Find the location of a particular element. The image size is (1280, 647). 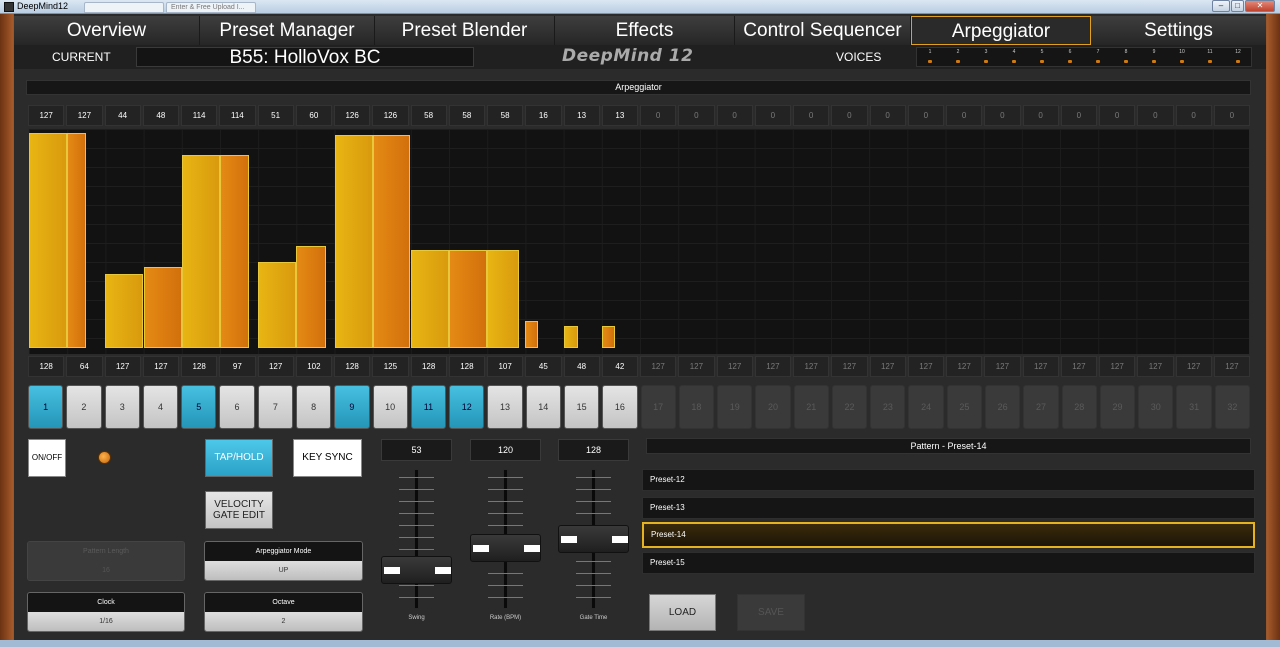

step-button-8: 8 is located at coordinates (313, 407).